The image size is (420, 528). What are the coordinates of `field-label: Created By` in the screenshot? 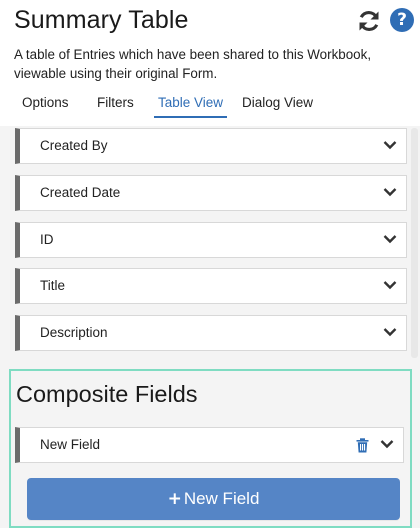 It's located at (74, 145).